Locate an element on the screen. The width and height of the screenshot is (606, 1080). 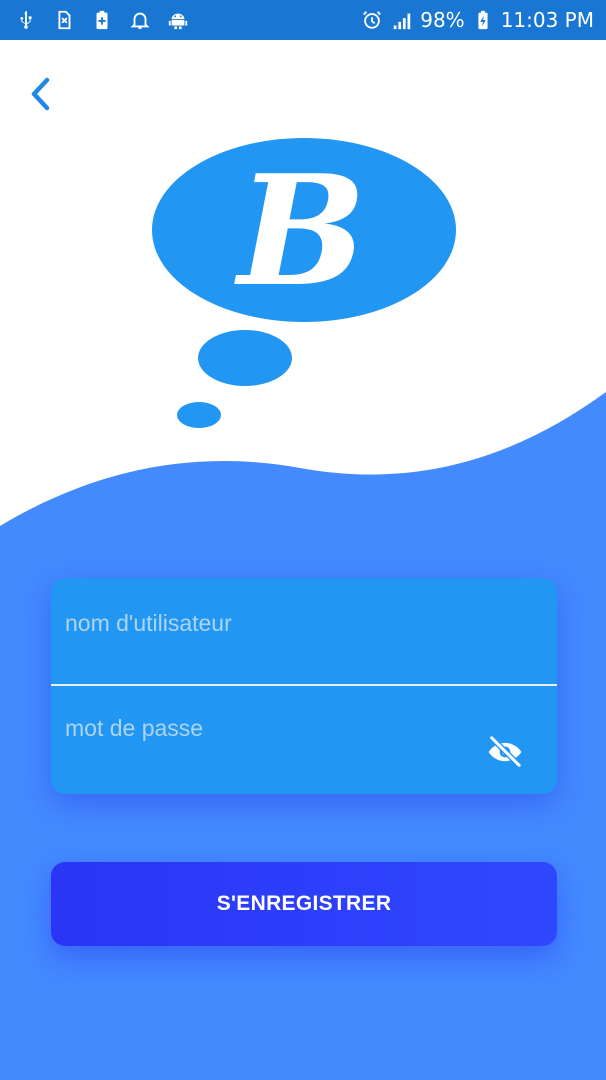
password-visibility-toggle is located at coordinates (505, 752).